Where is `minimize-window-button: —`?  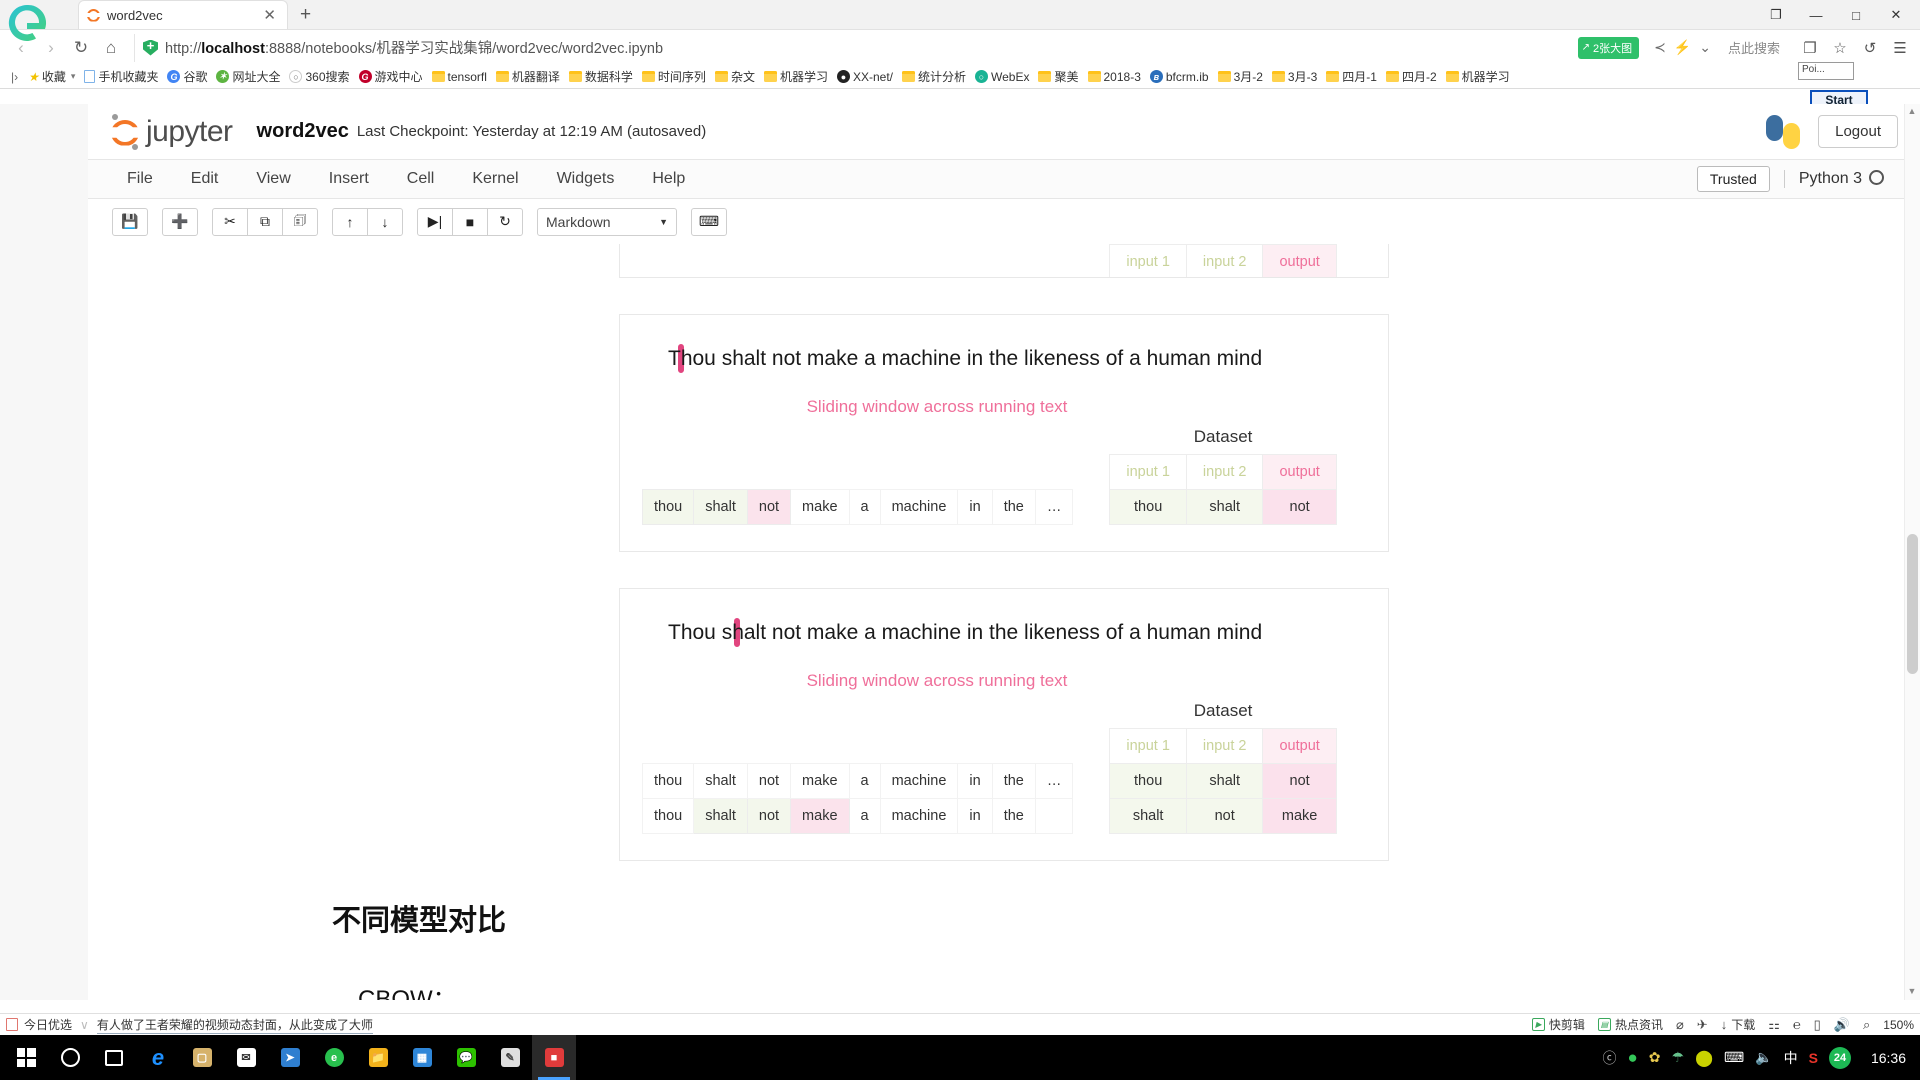
minimize-window-button: — is located at coordinates (1816, 15).